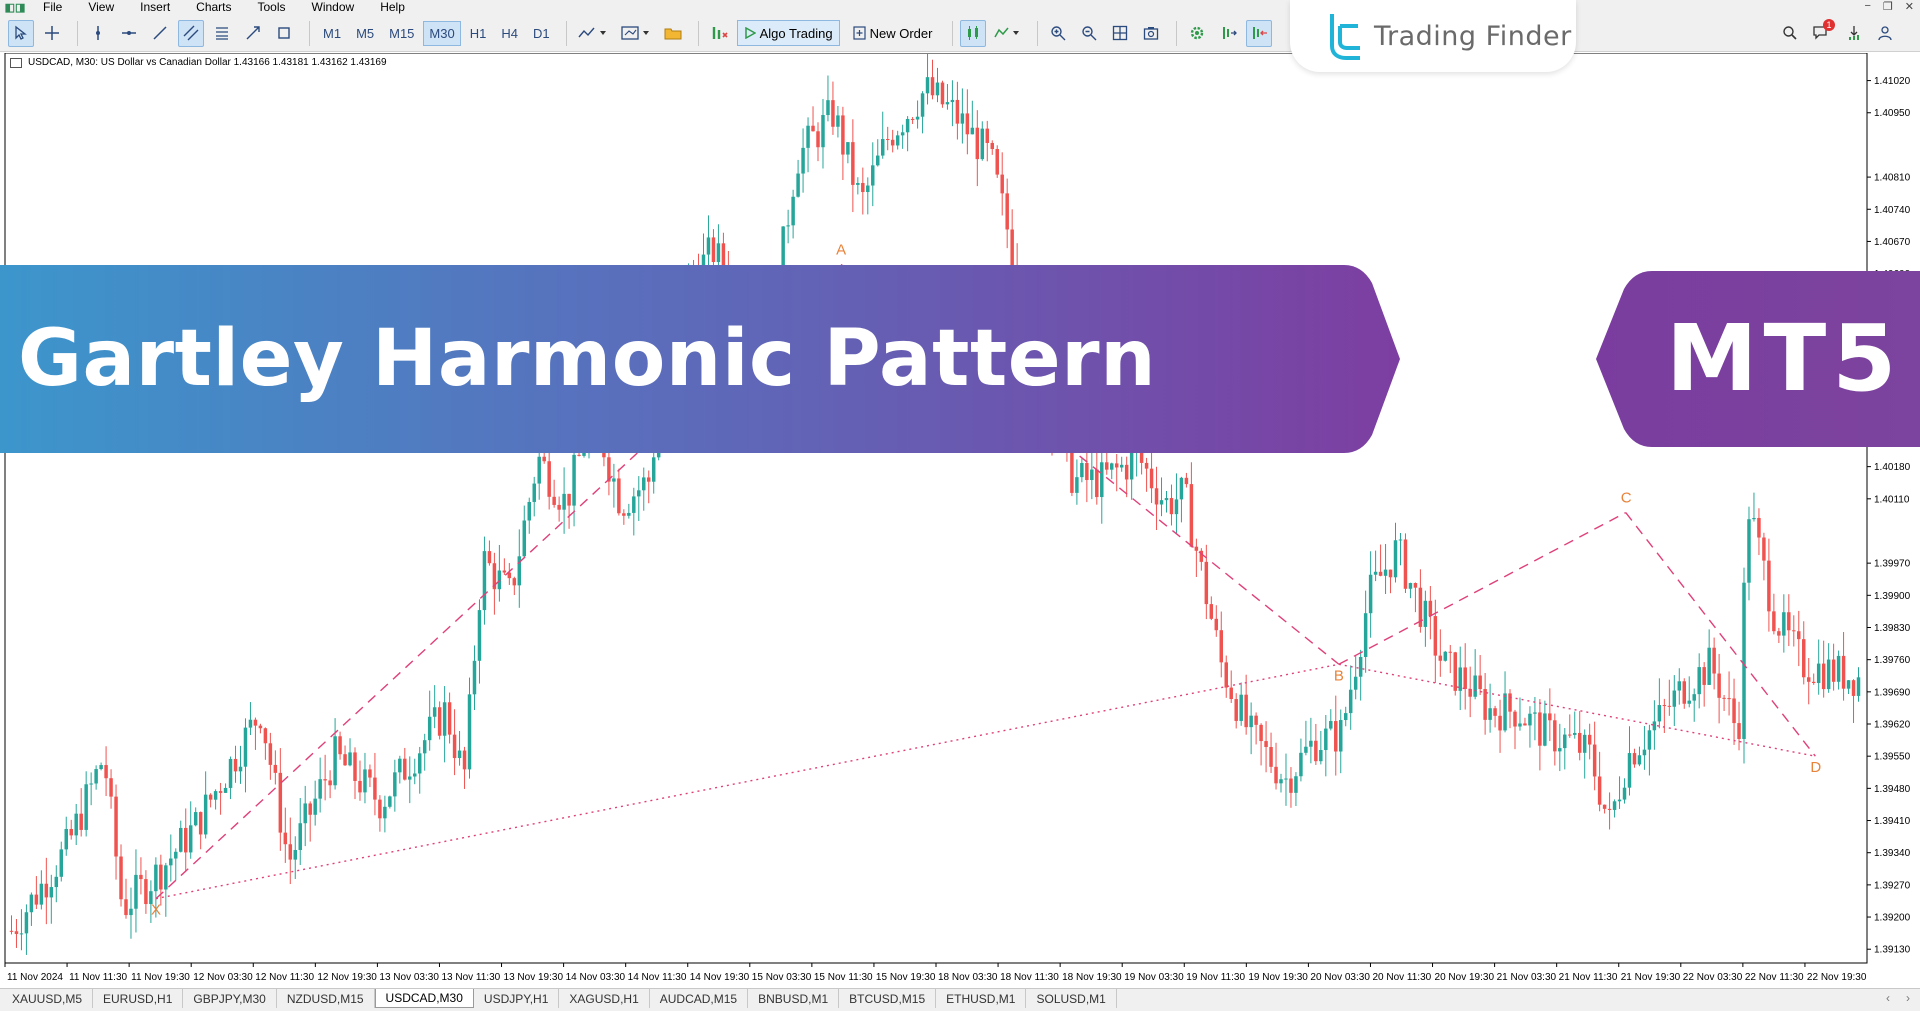  Describe the element at coordinates (1854, 33) in the screenshot. I see `signal-icon` at that location.